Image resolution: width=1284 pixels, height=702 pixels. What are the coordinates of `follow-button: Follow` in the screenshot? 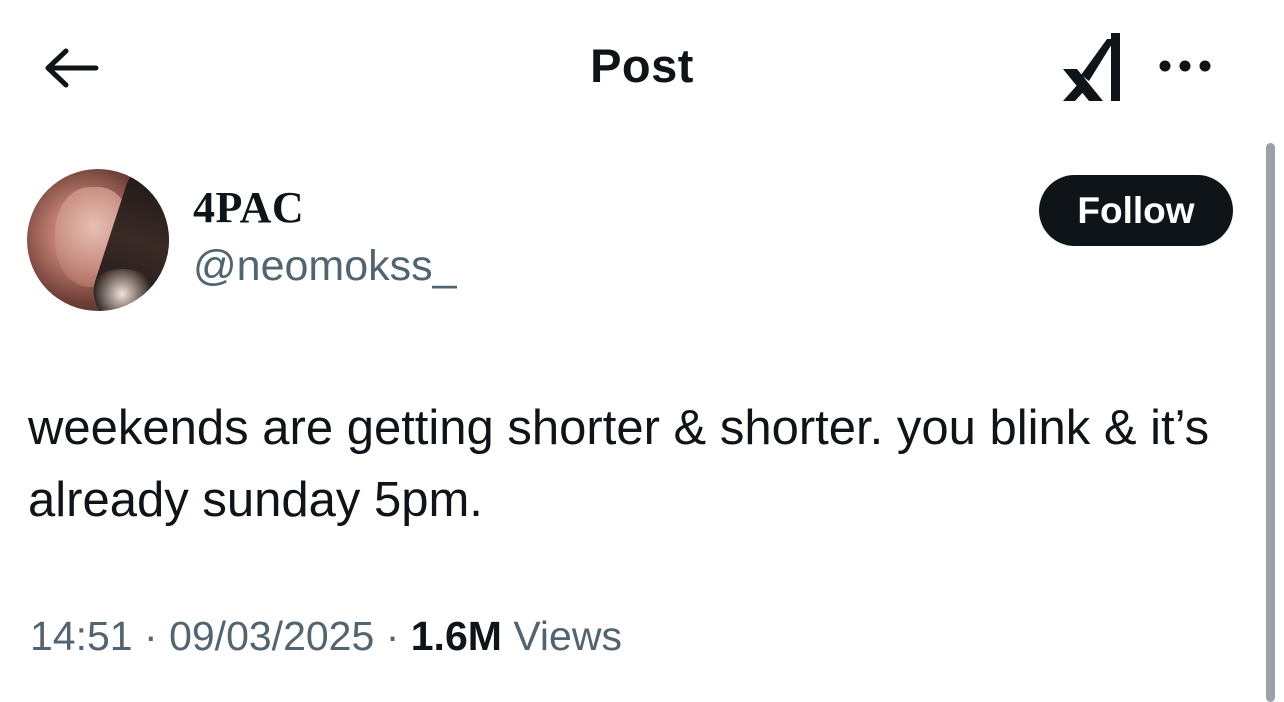 It's located at (1136, 210).